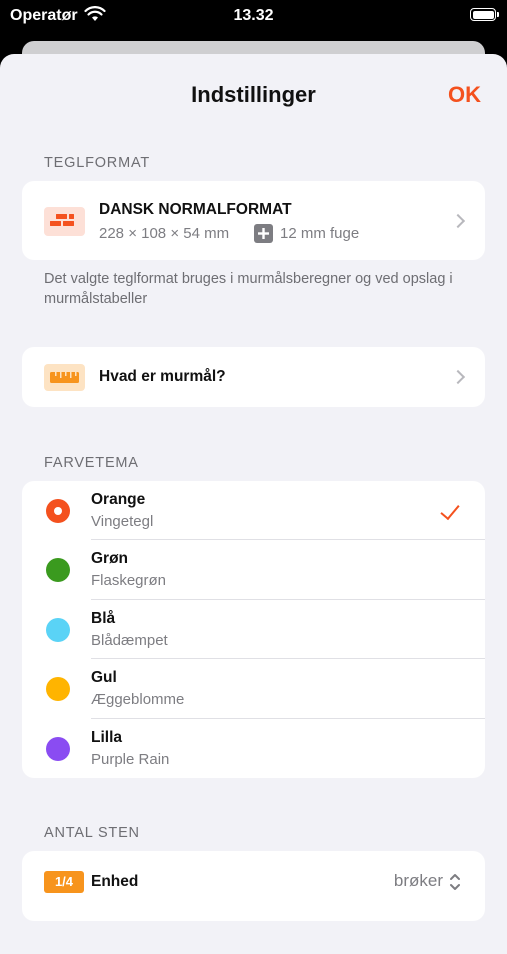  I want to click on clock: 13.32, so click(253, 15).